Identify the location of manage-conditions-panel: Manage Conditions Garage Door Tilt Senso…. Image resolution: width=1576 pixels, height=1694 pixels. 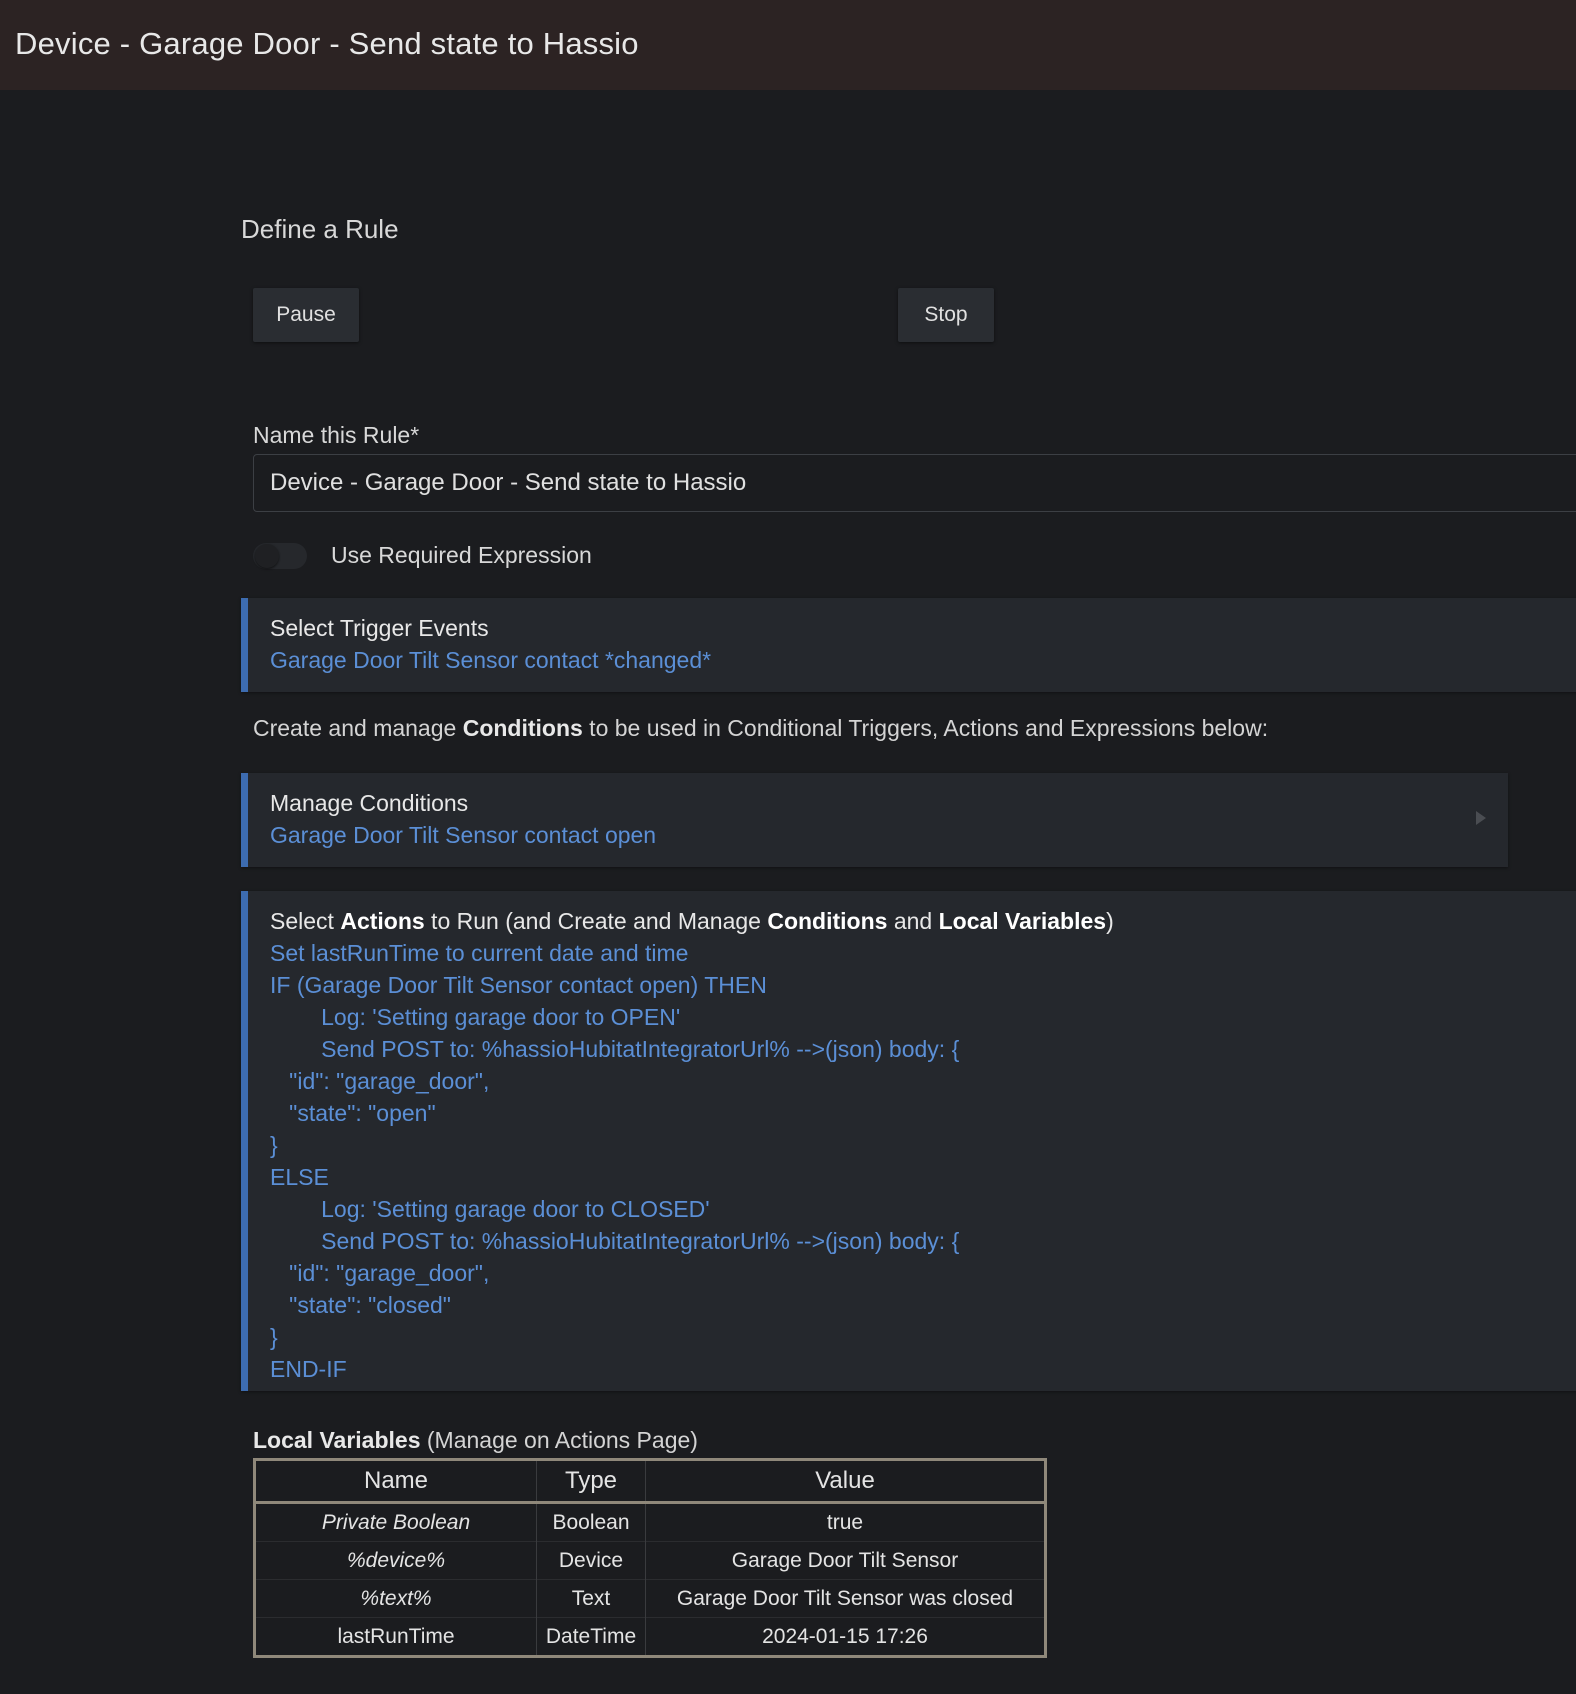
(874, 820).